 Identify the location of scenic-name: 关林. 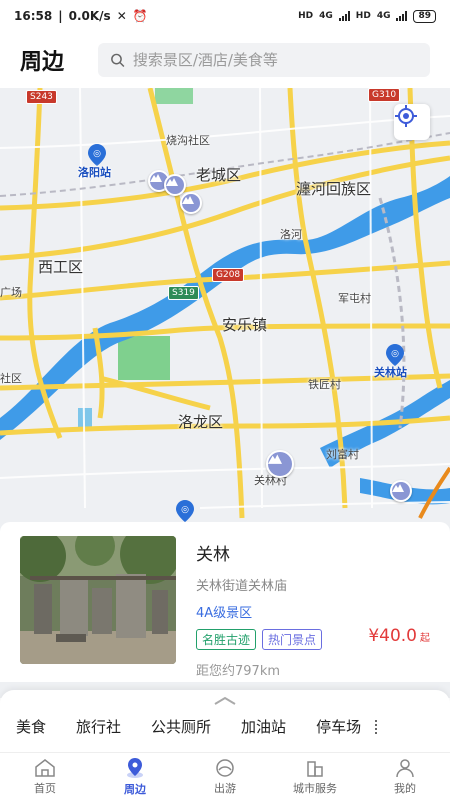
(213, 555).